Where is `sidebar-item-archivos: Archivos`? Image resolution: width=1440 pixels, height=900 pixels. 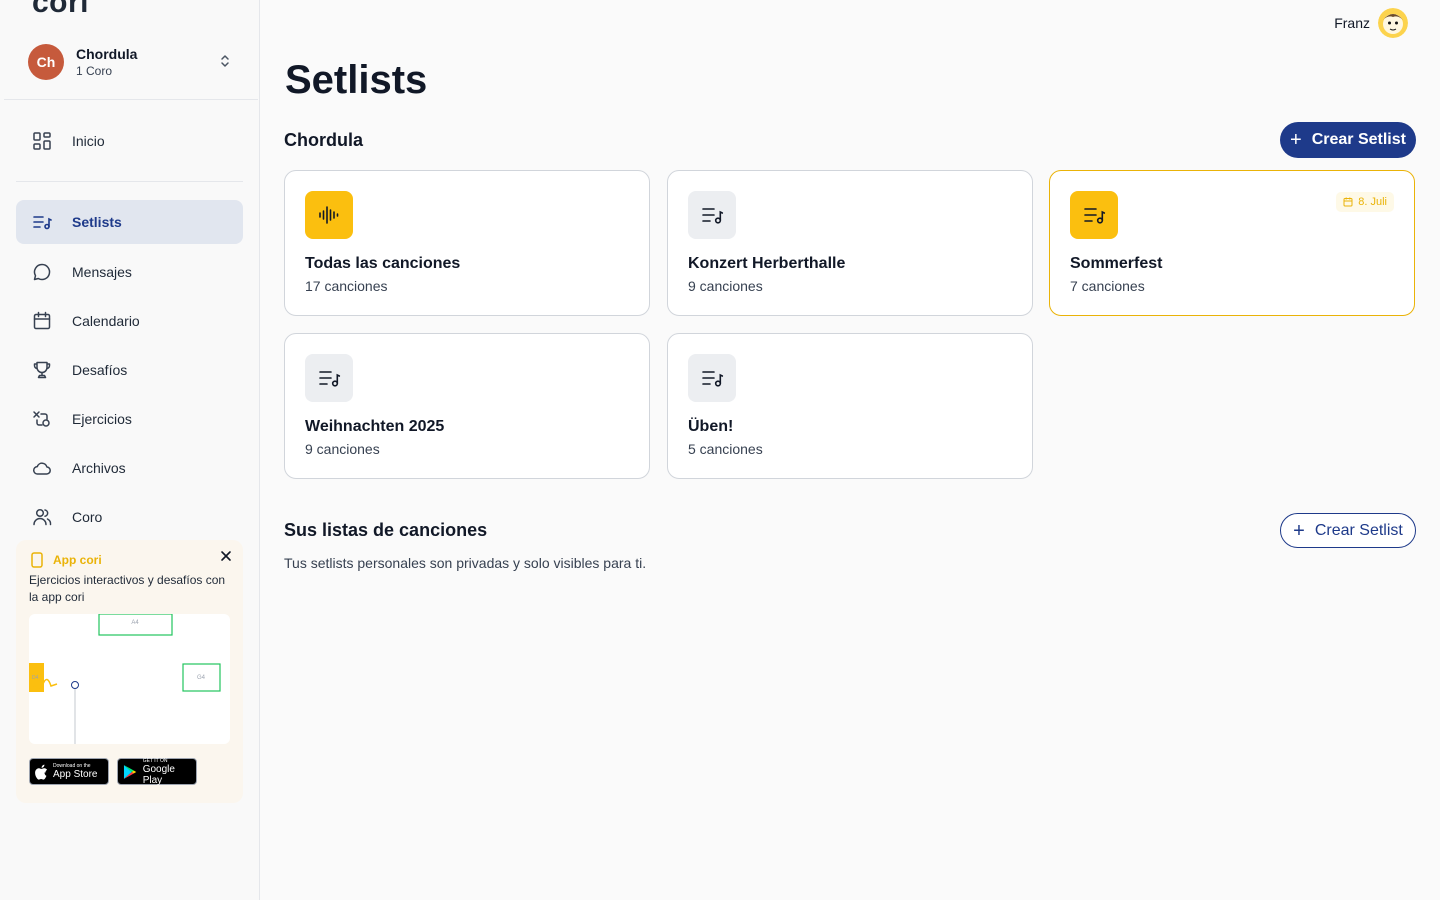 sidebar-item-archivos: Archivos is located at coordinates (129, 468).